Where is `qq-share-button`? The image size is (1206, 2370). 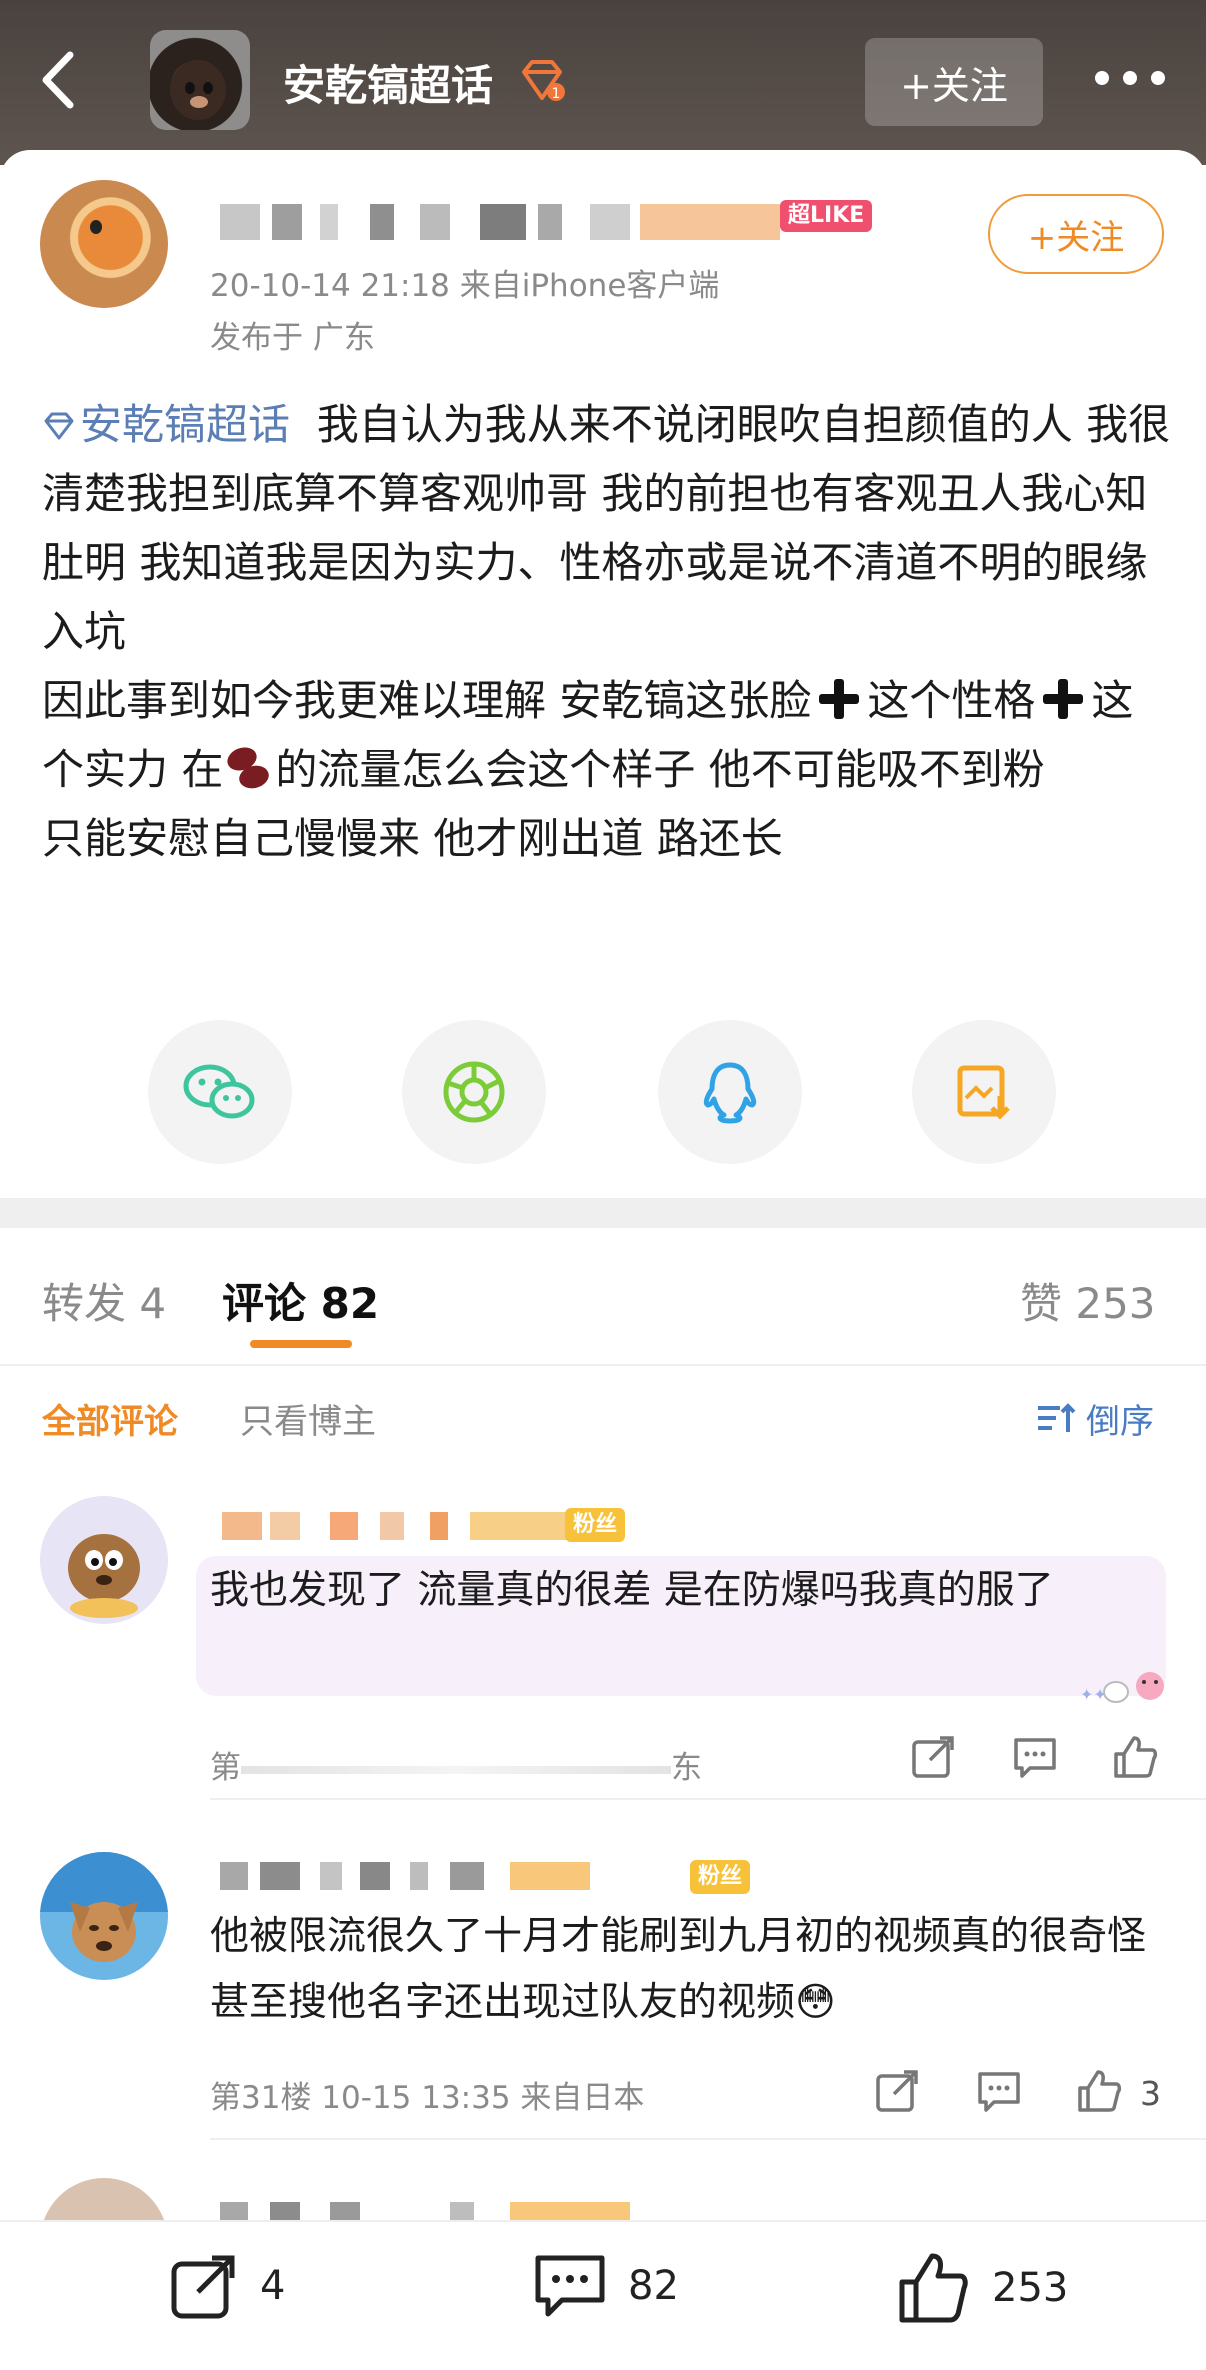 qq-share-button is located at coordinates (730, 1092).